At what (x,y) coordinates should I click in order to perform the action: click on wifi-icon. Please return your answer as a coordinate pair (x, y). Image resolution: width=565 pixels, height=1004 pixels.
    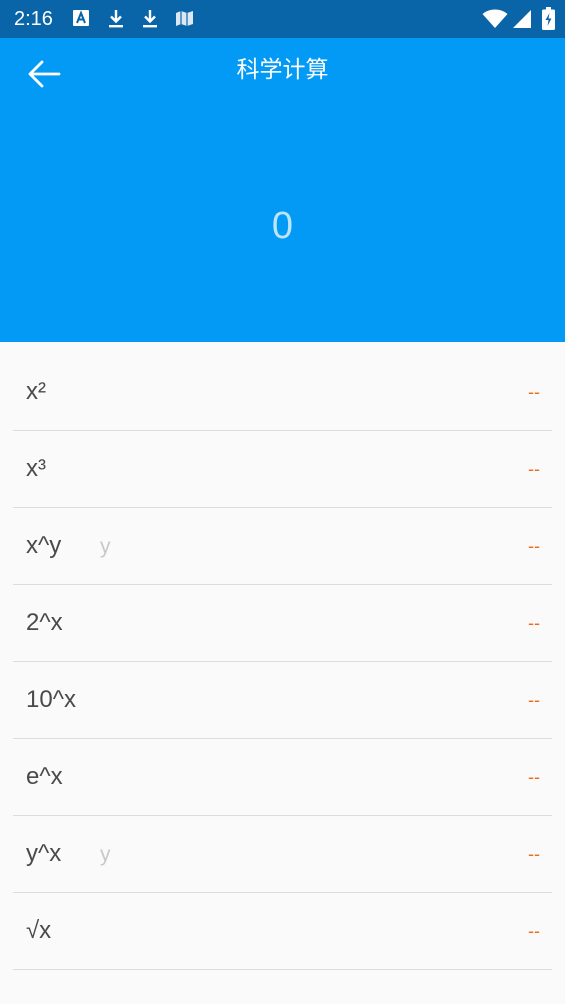
    Looking at the image, I should click on (495, 18).